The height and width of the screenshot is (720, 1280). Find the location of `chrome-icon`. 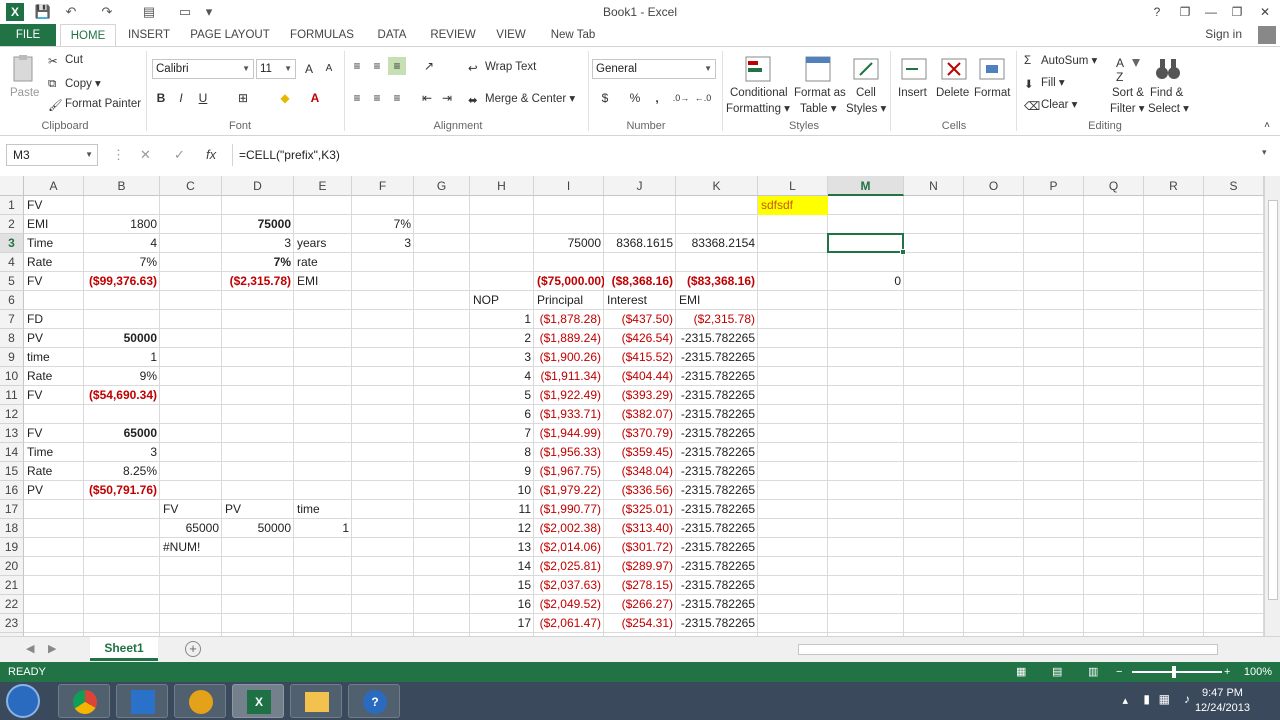

chrome-icon is located at coordinates (84, 701).